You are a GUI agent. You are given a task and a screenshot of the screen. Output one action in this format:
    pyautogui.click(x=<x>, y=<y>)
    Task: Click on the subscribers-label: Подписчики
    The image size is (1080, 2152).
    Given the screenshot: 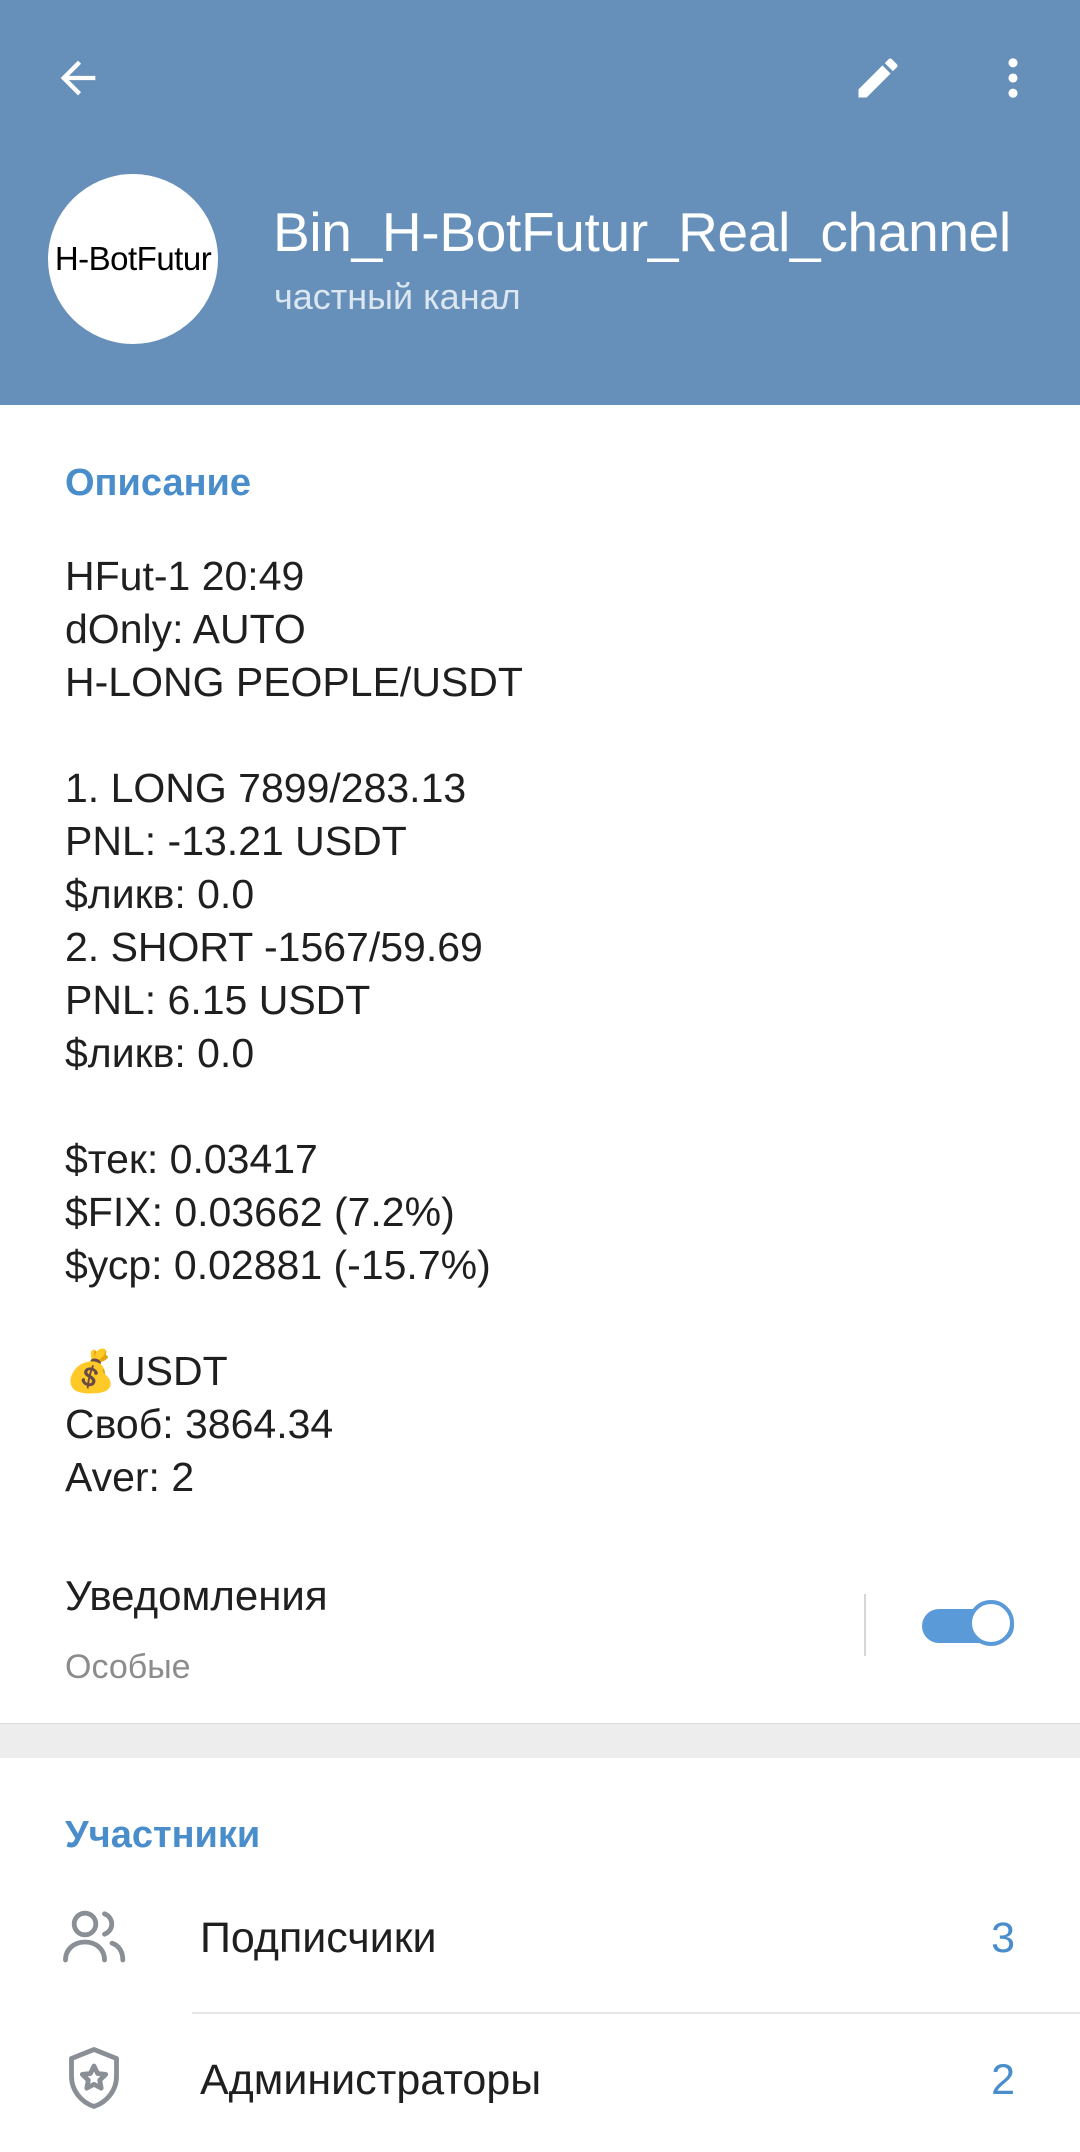 What is the action you would take?
    pyautogui.click(x=318, y=1938)
    